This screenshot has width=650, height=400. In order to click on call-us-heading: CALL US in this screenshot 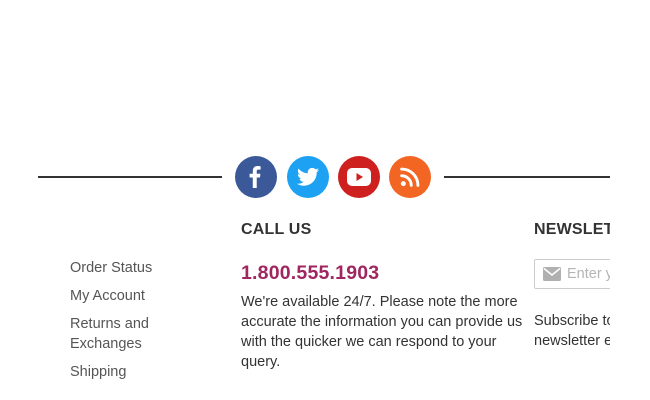, I will do `click(276, 229)`.